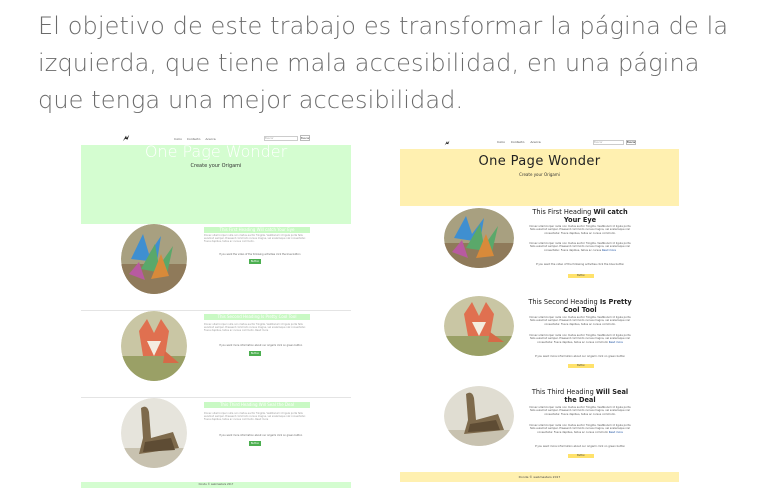  I want to click on section-heading: This First Heading Will catch Your Eye, so click(257, 230).